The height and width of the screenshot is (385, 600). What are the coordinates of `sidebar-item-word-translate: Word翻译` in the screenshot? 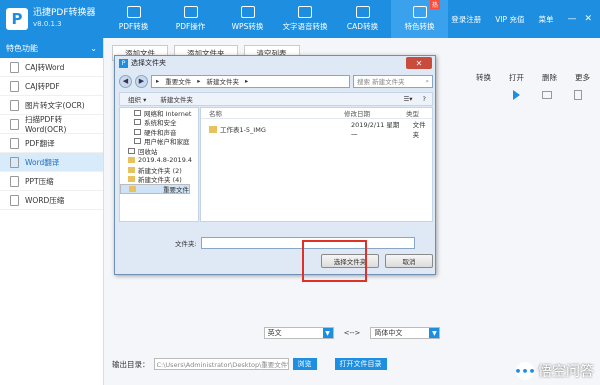 It's located at (51, 162).